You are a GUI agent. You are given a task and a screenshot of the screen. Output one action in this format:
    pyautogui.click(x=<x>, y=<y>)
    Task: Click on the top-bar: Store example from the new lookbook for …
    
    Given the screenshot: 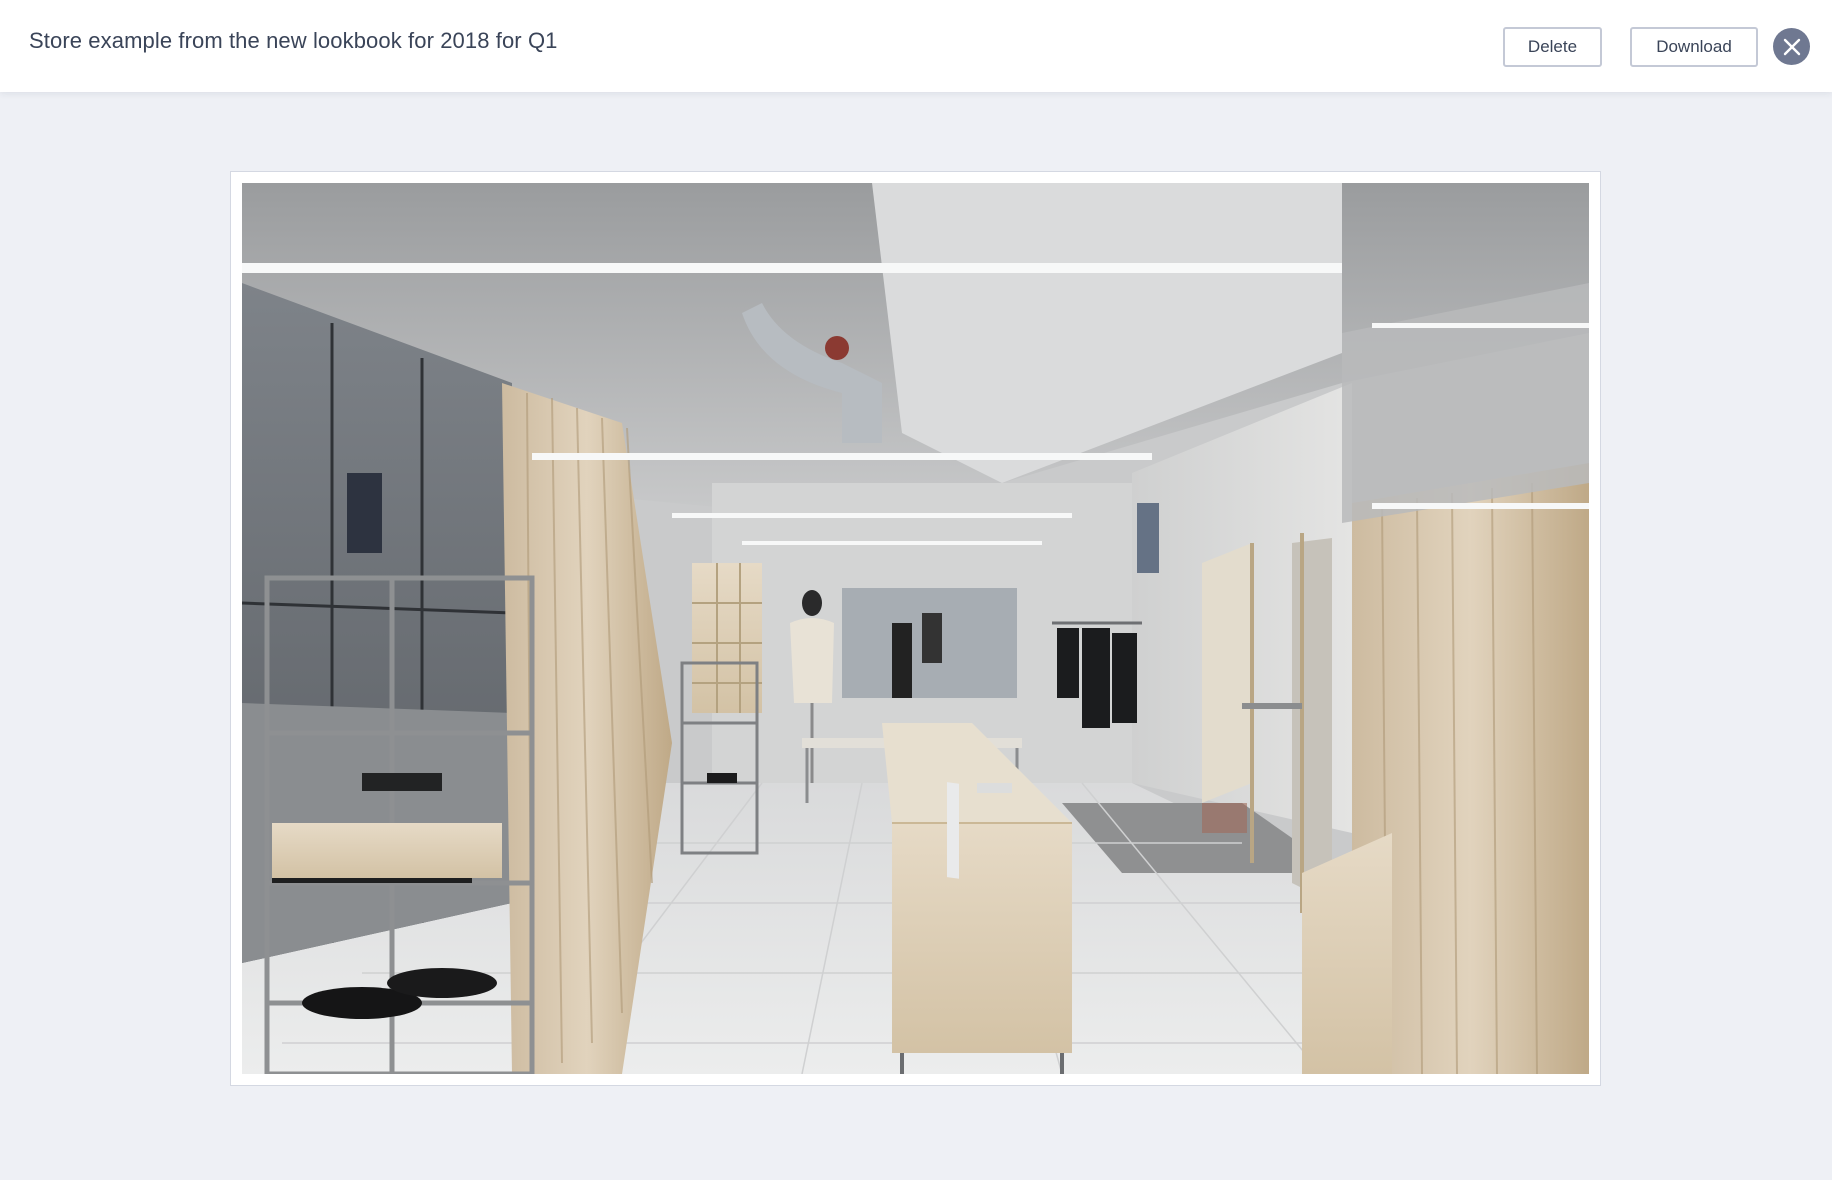 What is the action you would take?
    pyautogui.click(x=916, y=46)
    